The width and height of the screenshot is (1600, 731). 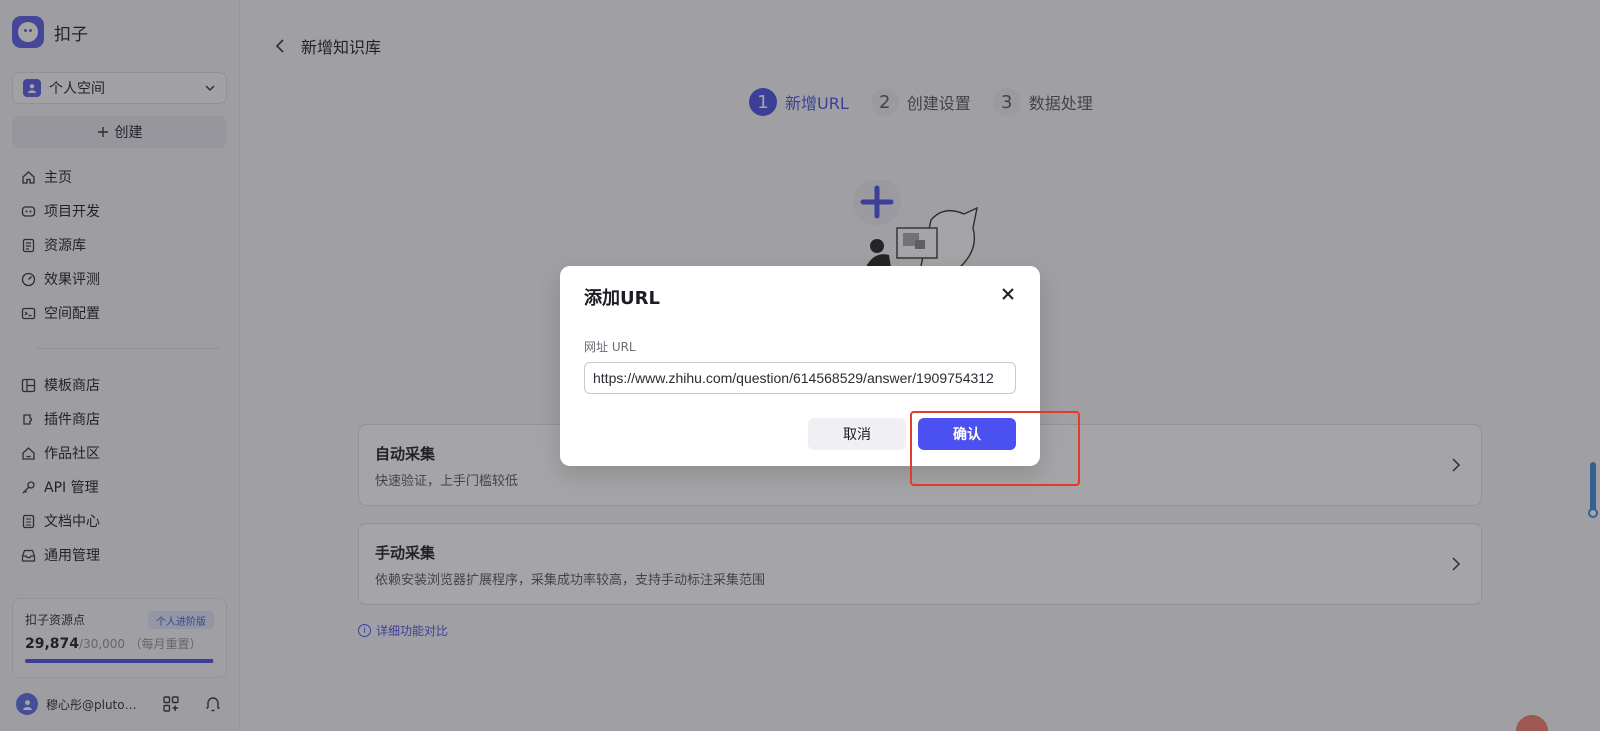 I want to click on cancel-button: 取消, so click(x=857, y=434).